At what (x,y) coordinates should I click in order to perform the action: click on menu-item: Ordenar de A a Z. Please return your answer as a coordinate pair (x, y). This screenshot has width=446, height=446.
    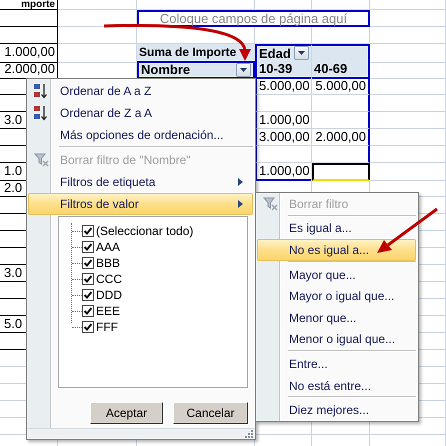
    Looking at the image, I should click on (140, 91).